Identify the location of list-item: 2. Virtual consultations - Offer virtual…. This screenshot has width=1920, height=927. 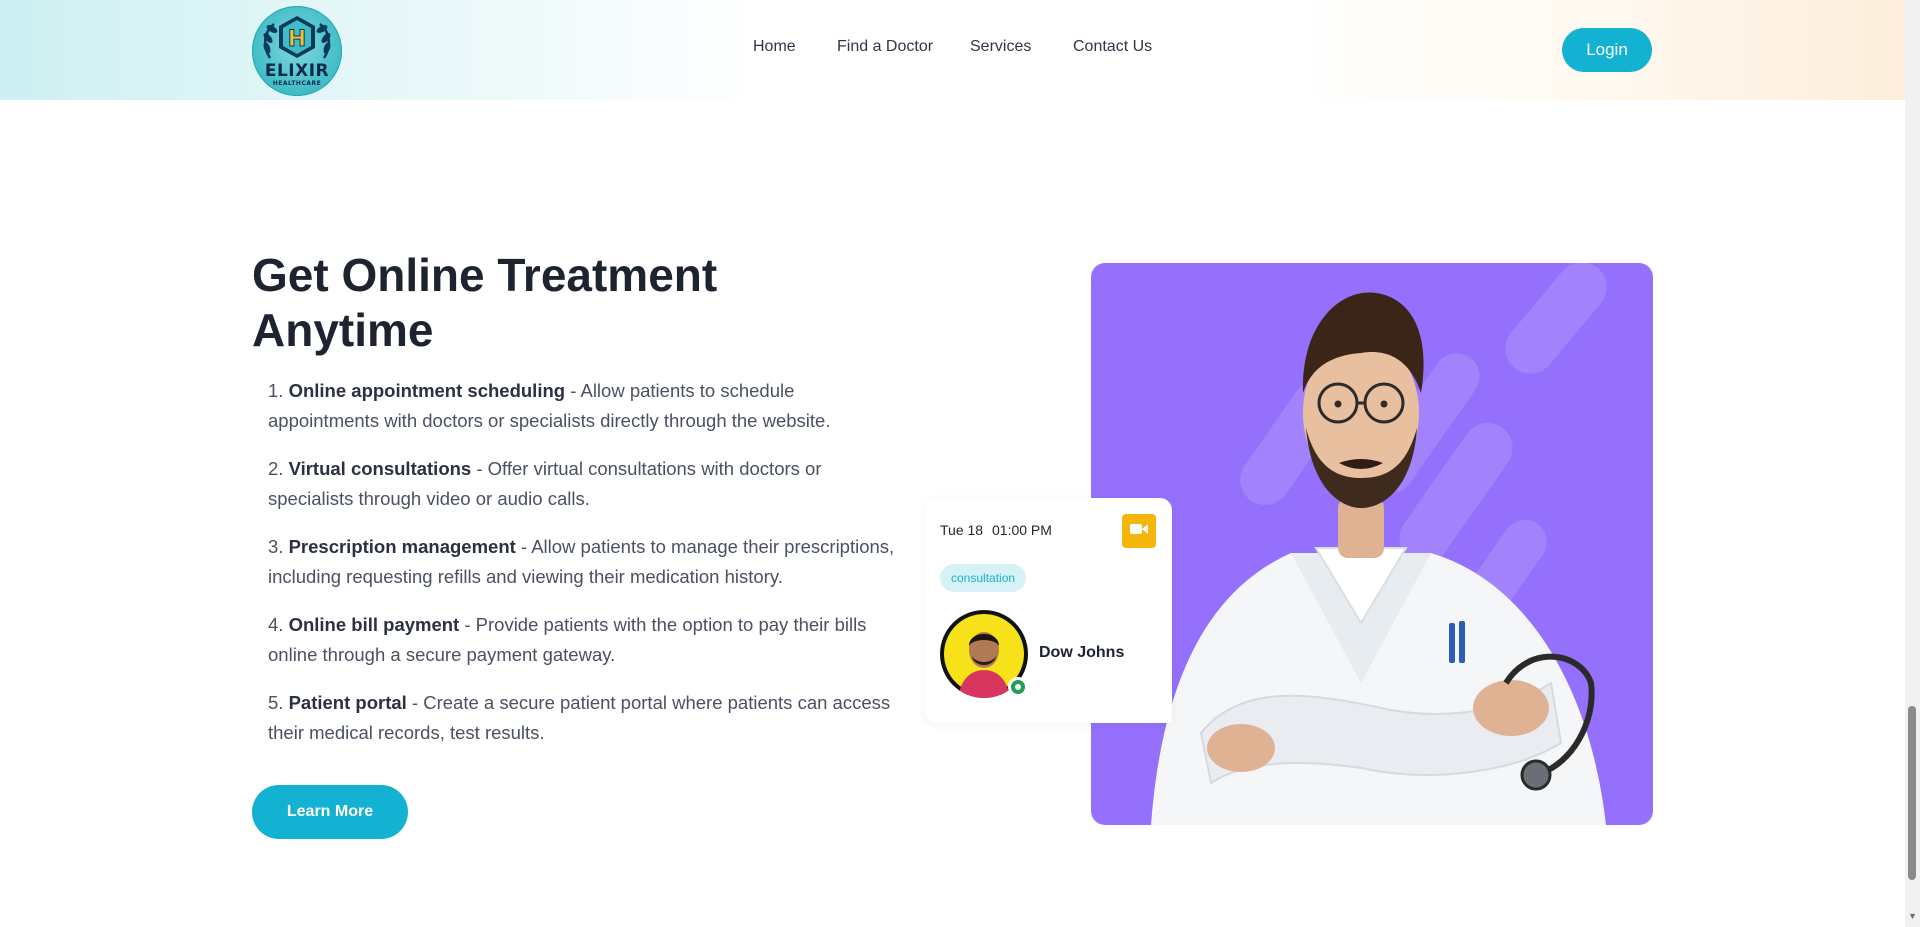
(588, 484).